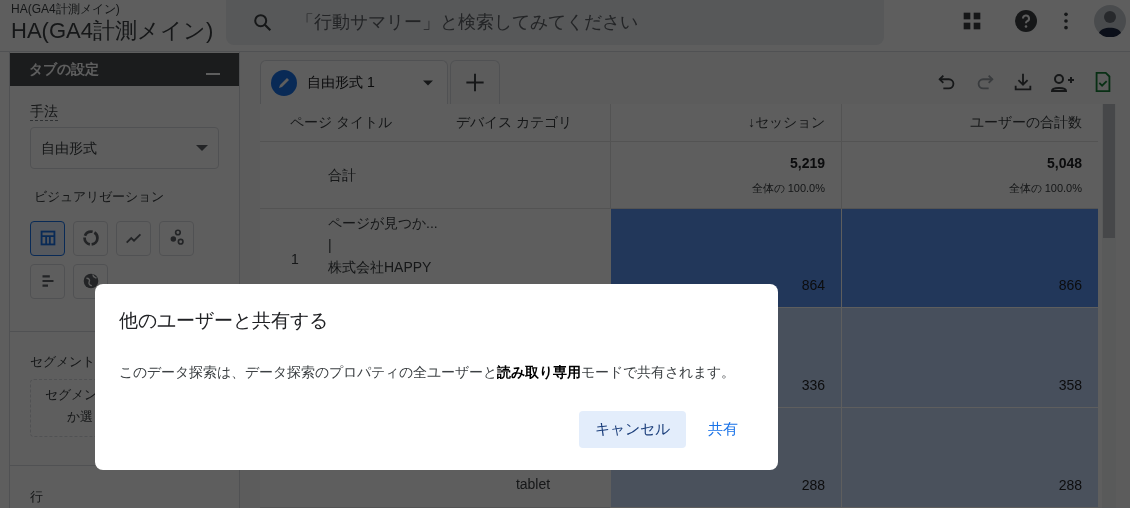 The width and height of the screenshot is (1130, 508). What do you see at coordinates (1063, 82) in the screenshot?
I see `add-person-icon` at bounding box center [1063, 82].